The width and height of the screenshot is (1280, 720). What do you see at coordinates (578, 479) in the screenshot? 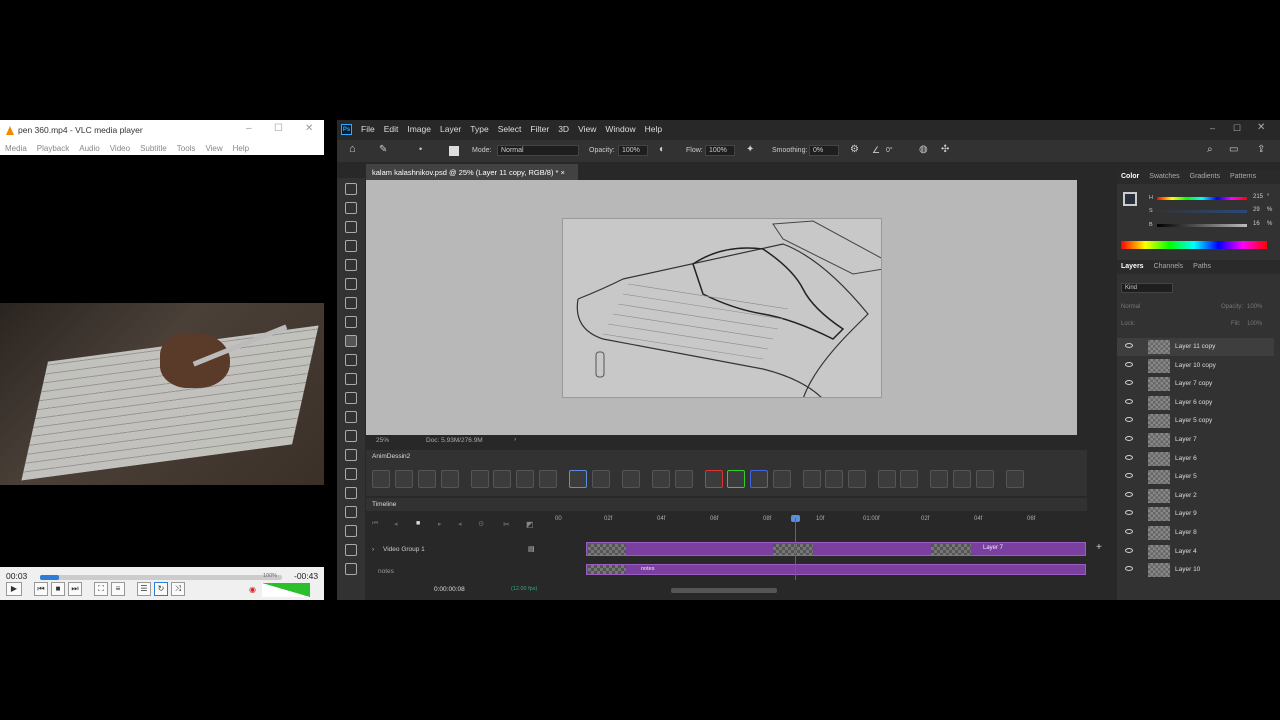
I see `anim-btn-9-icon` at bounding box center [578, 479].